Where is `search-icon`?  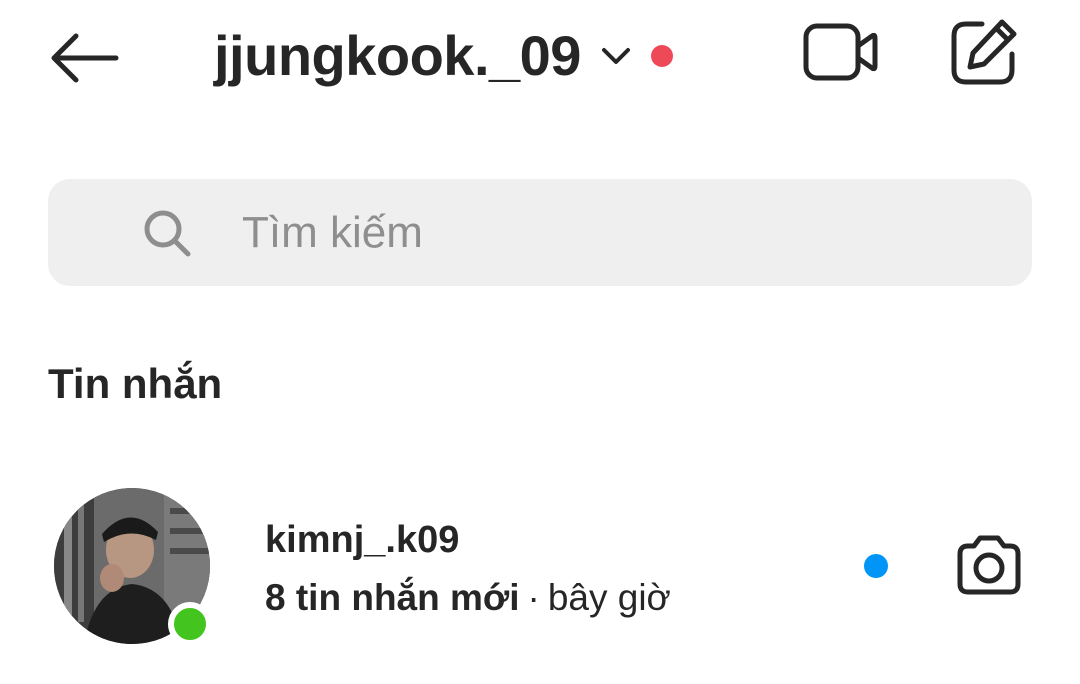
search-icon is located at coordinates (167, 233).